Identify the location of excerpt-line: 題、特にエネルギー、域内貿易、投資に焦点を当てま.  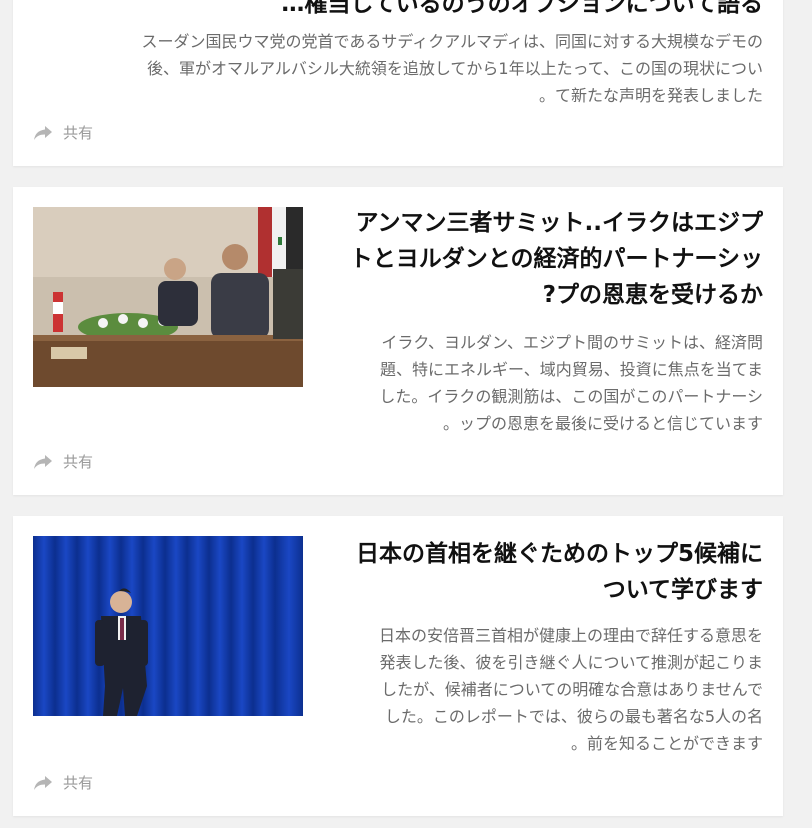
(571, 369).